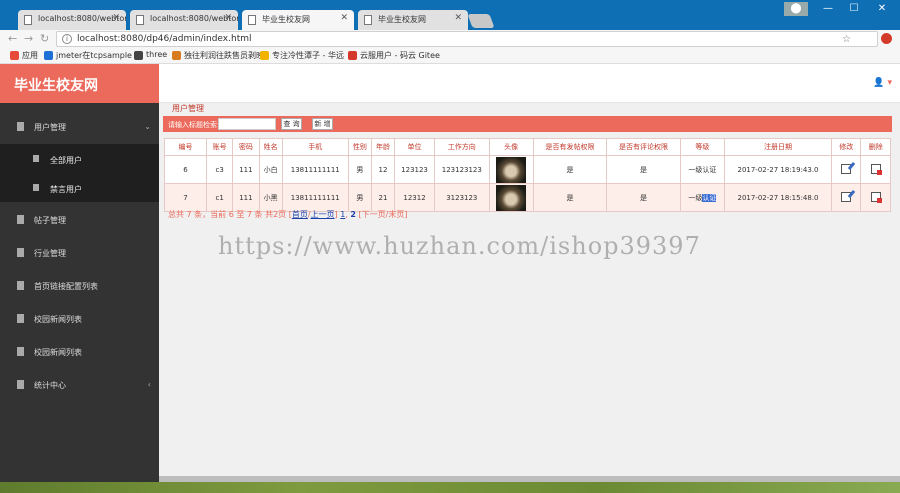 This screenshot has height=493, width=900. I want to click on cell-name: 小白, so click(270, 169).